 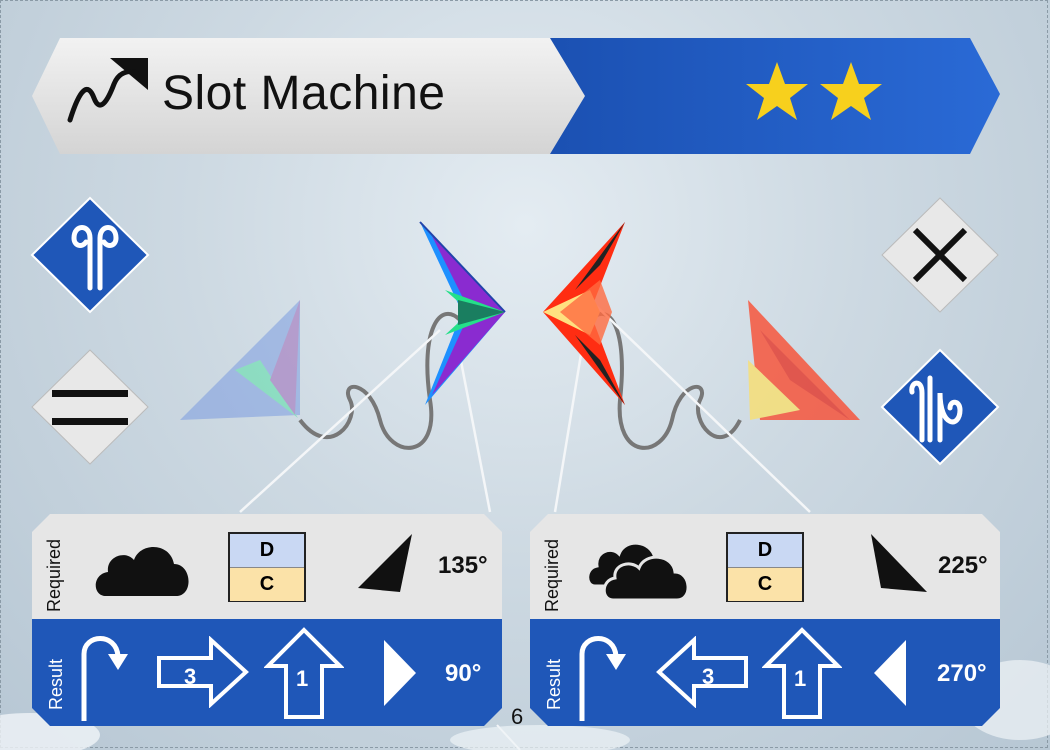 I want to click on page-title: Slot Machine, so click(x=304, y=93).